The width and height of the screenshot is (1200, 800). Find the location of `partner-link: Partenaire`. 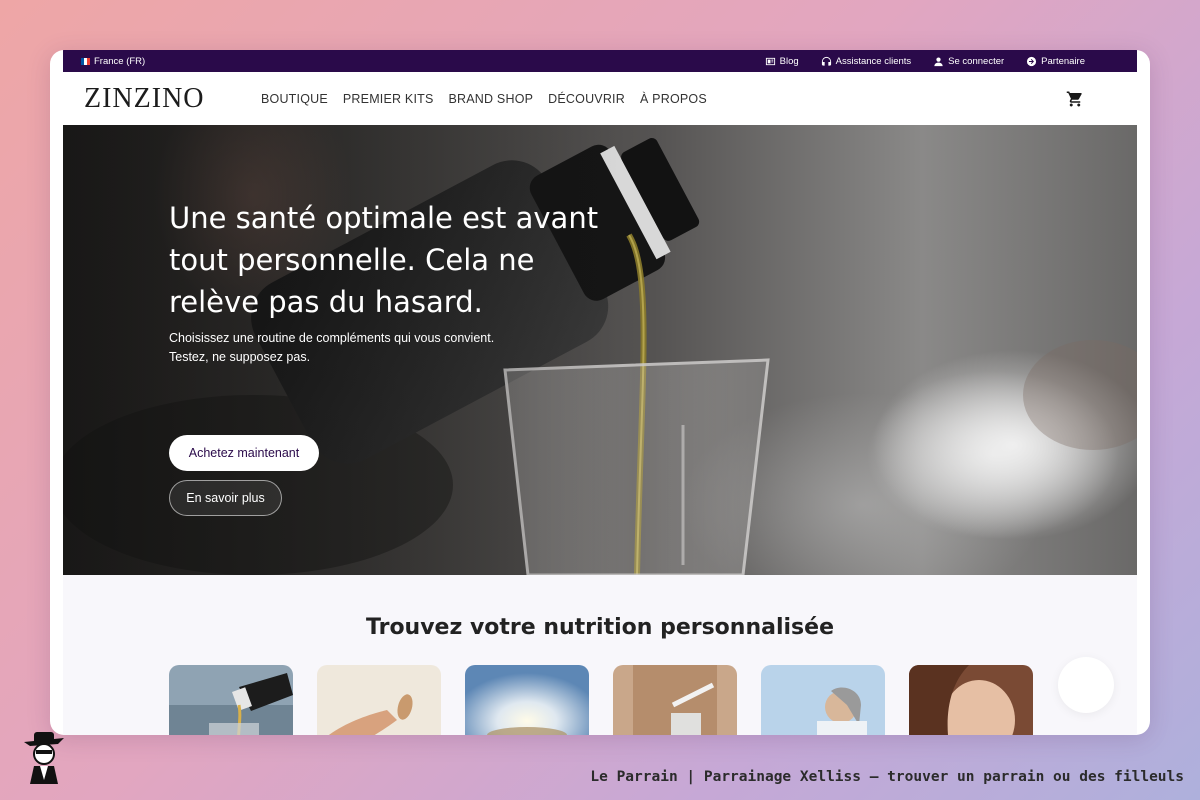

partner-link: Partenaire is located at coordinates (1055, 61).